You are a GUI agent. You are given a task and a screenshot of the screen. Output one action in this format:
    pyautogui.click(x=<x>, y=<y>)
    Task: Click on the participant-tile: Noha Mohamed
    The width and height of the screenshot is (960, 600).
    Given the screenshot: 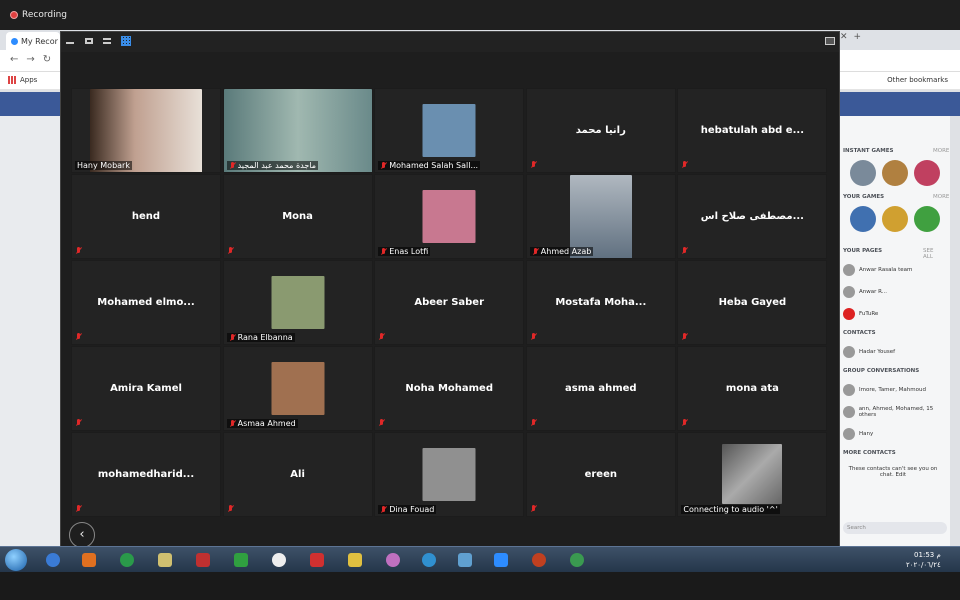 What is the action you would take?
    pyautogui.click(x=449, y=388)
    